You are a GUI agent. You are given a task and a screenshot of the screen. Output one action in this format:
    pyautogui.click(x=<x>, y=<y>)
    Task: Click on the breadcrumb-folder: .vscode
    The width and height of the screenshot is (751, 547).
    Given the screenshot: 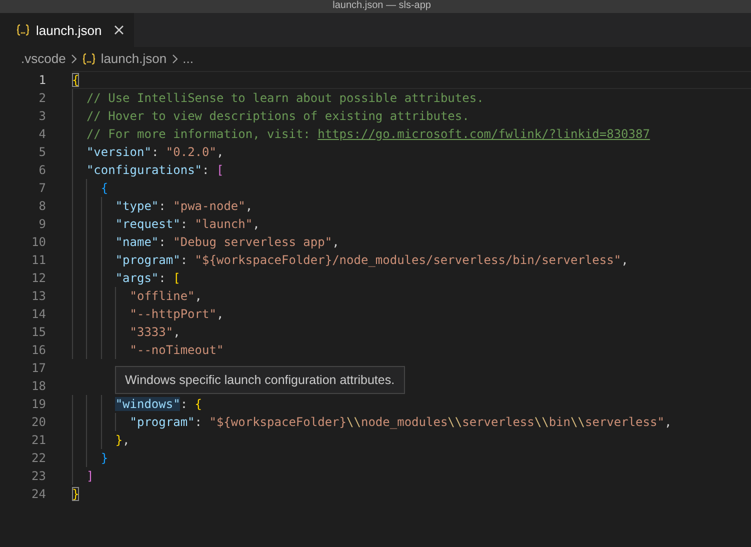 What is the action you would take?
    pyautogui.click(x=43, y=58)
    